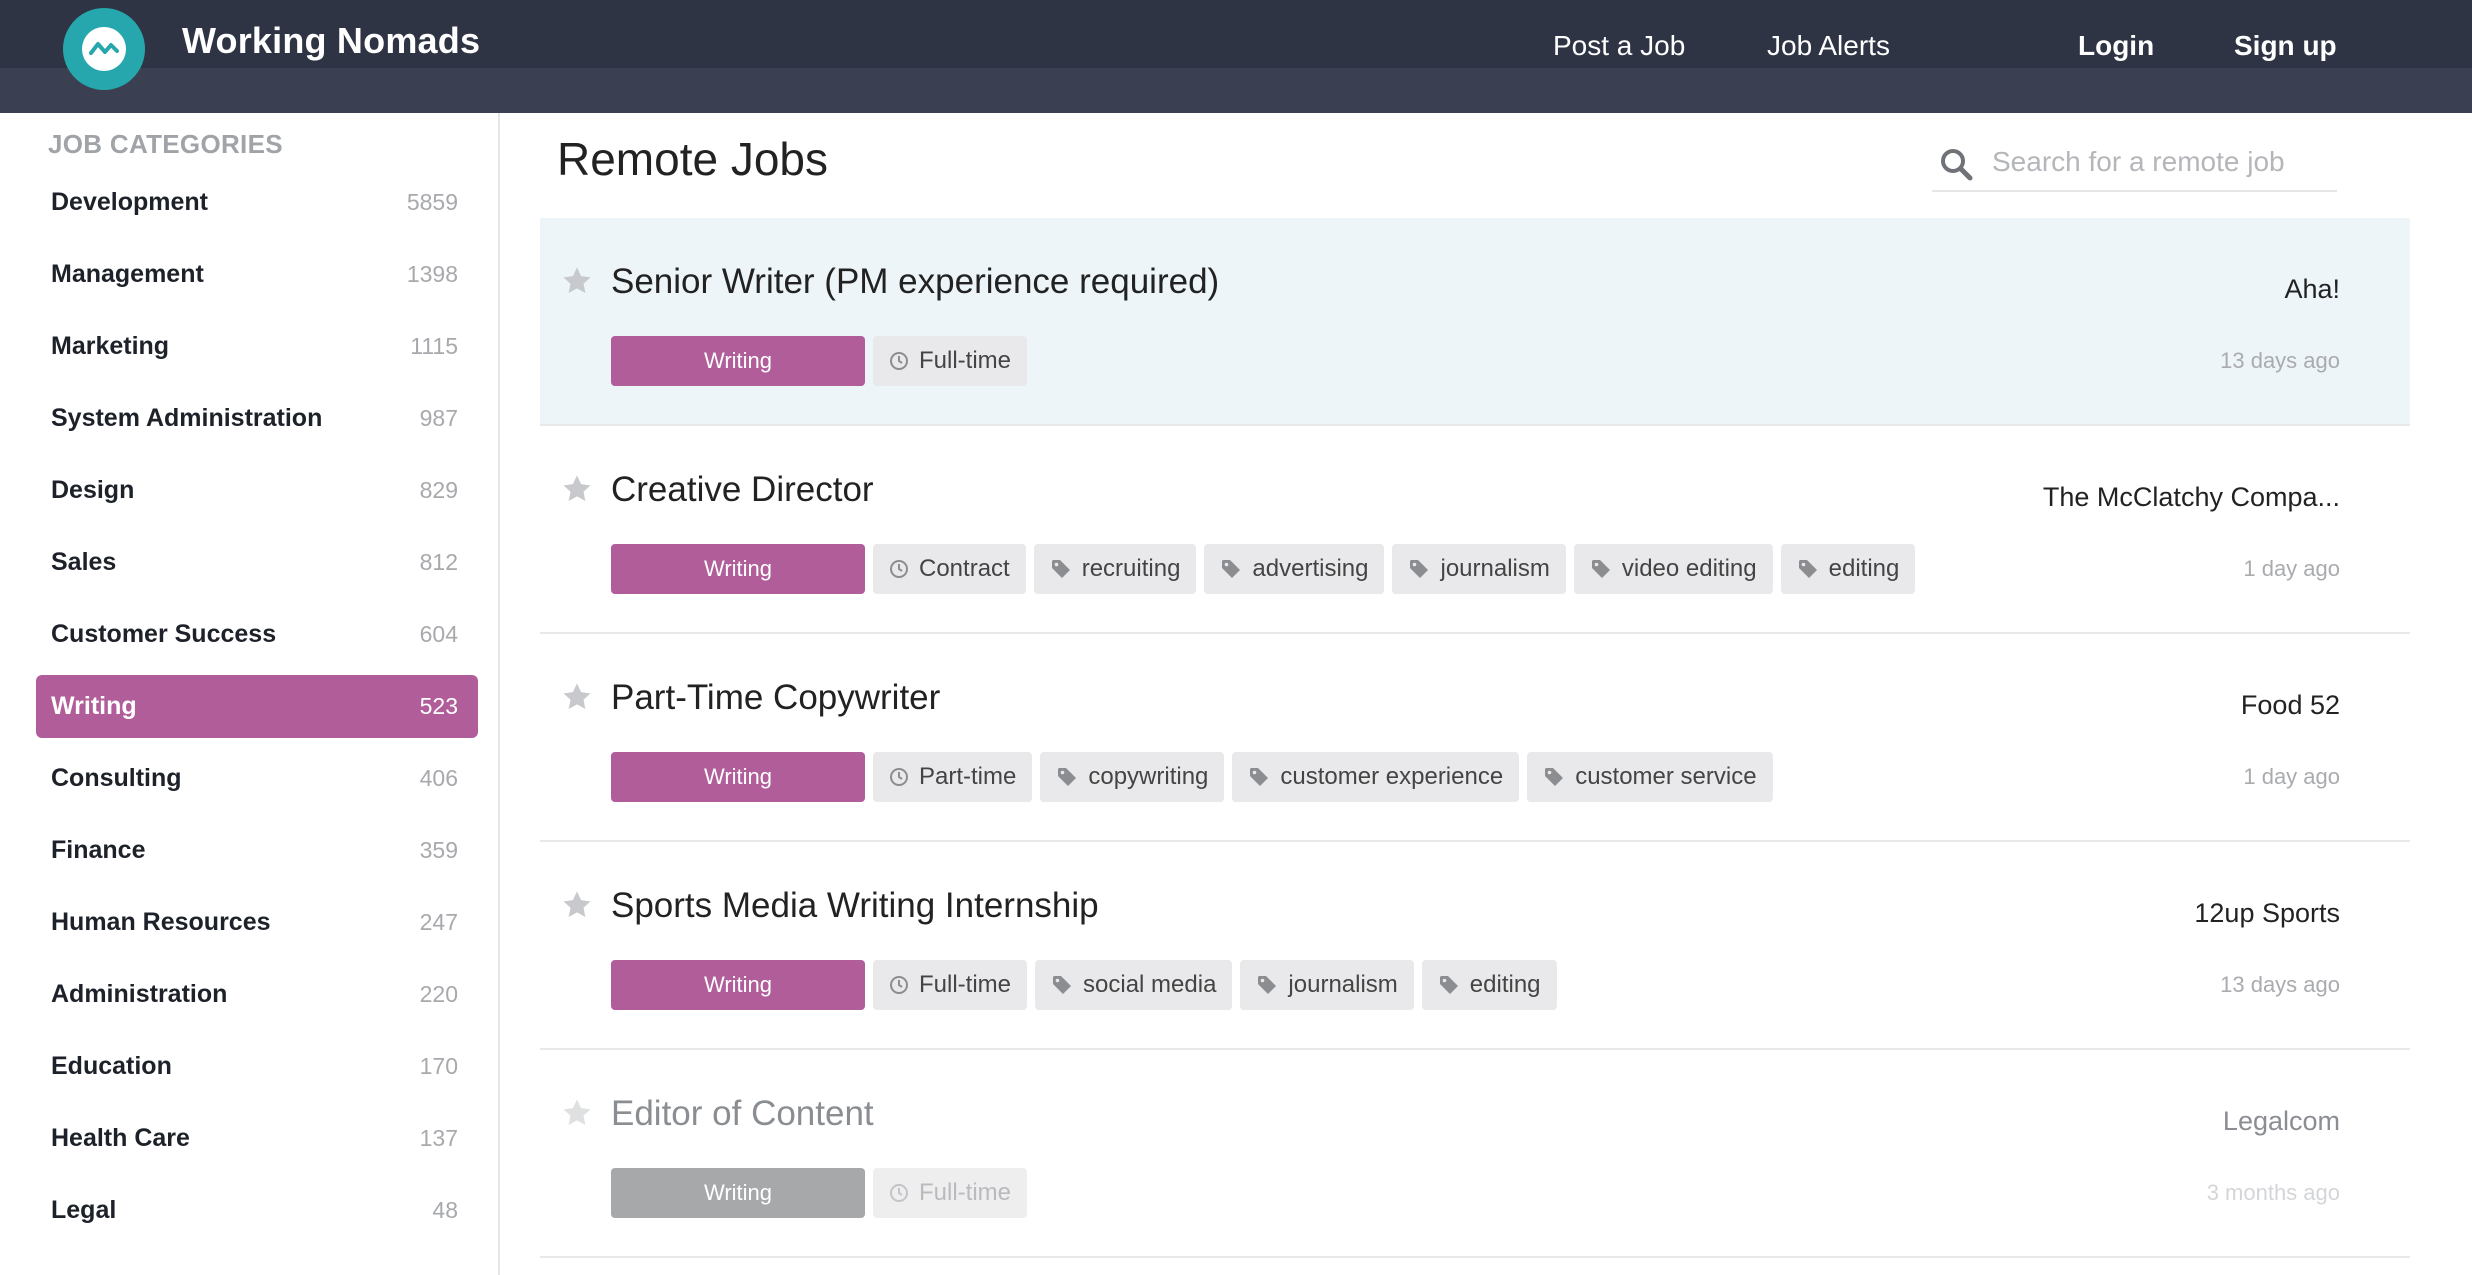  What do you see at coordinates (257, 994) in the screenshot?
I see `sidebar-item-administration: Administration 220` at bounding box center [257, 994].